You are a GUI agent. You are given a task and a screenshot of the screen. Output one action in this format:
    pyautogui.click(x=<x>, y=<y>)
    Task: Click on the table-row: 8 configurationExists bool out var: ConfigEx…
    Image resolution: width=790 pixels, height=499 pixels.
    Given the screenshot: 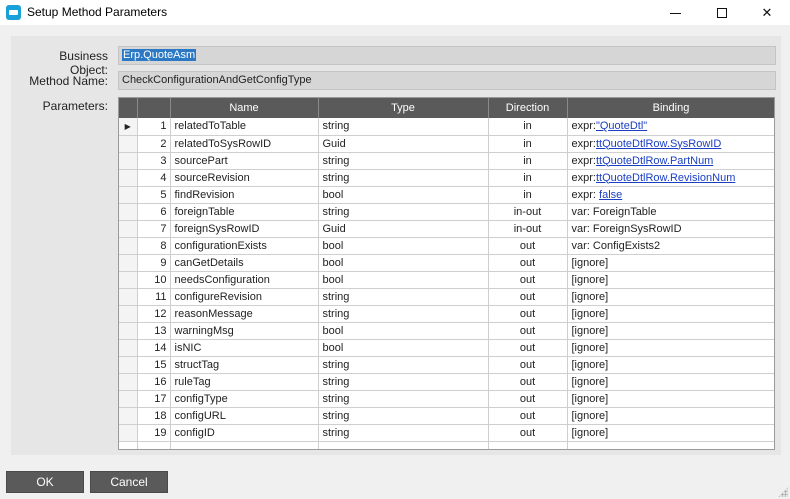 What is the action you would take?
    pyautogui.click(x=446, y=246)
    